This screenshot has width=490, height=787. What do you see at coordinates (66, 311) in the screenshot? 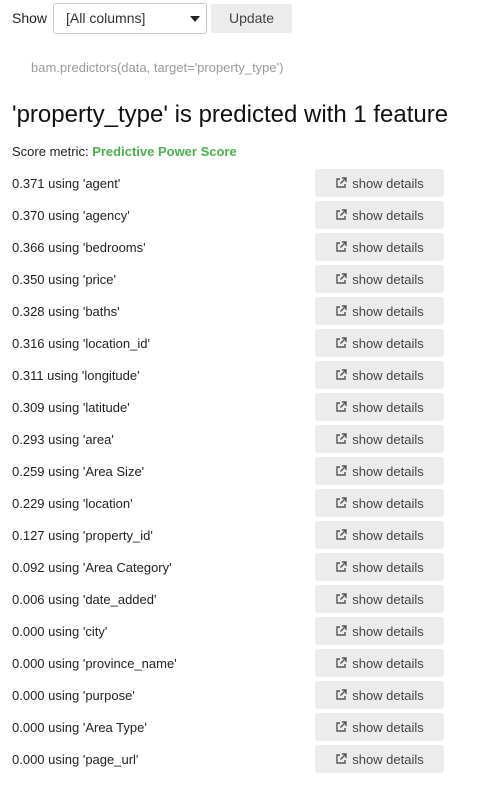
I see `predictor-label: 0.328 using 'baths'` at bounding box center [66, 311].